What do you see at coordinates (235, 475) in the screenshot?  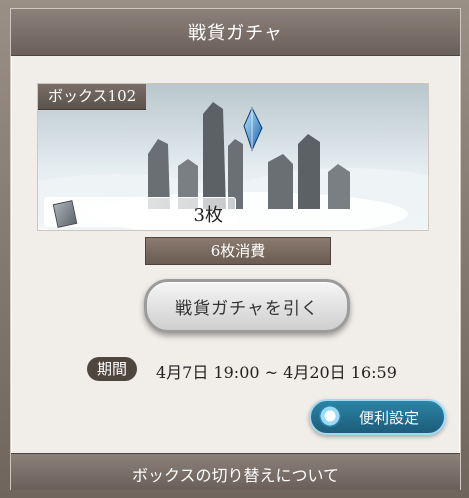 I see `footer-label: ボックスの切り替えについて` at bounding box center [235, 475].